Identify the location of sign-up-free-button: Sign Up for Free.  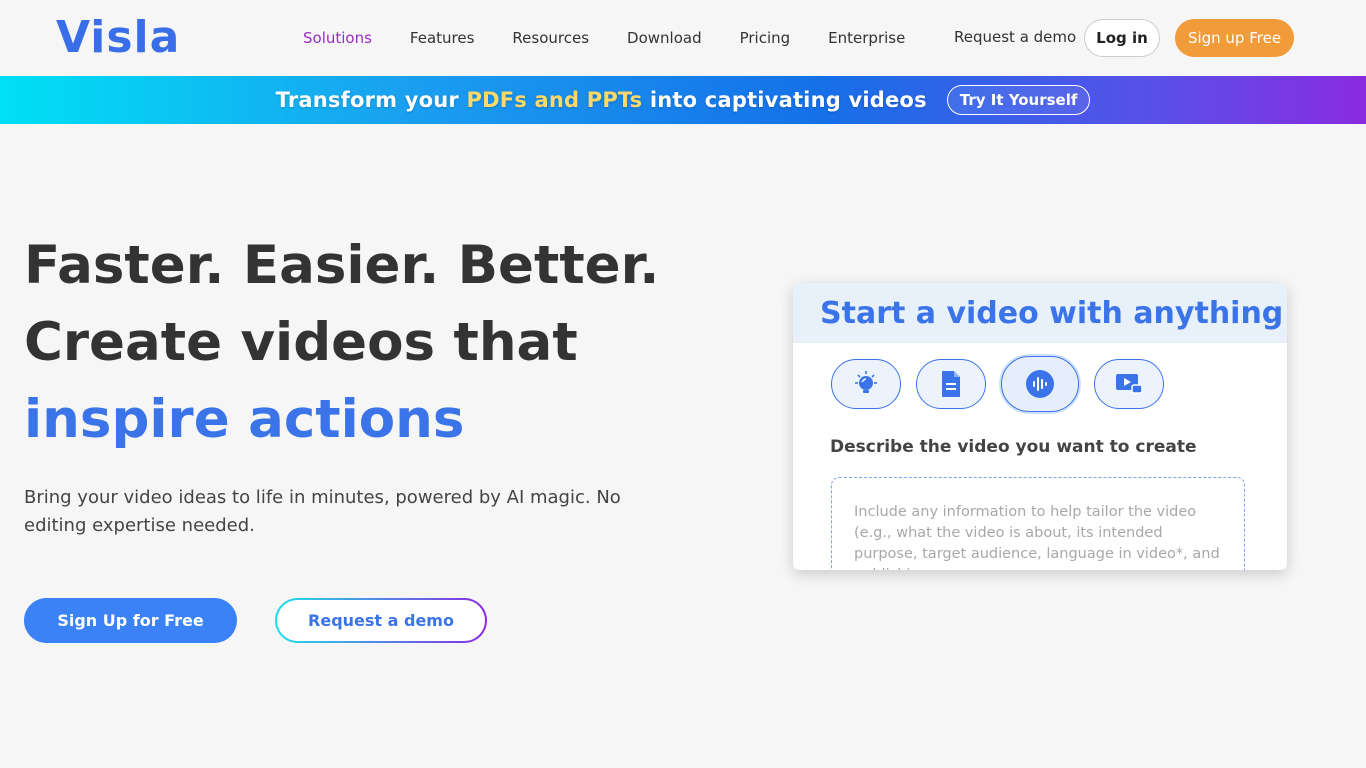
(130, 620).